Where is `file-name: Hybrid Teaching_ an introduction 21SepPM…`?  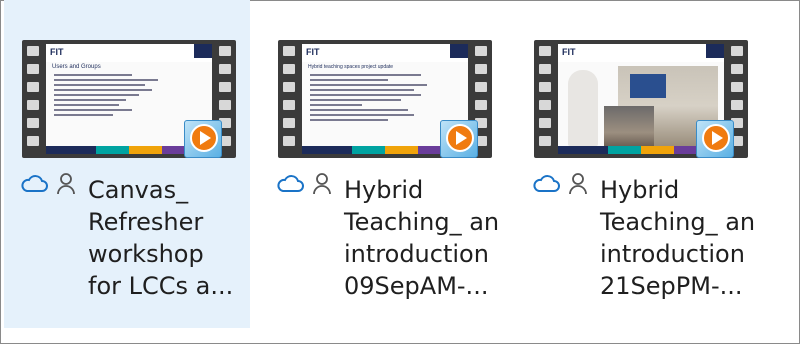
file-name: Hybrid Teaching_ an introduction 21SepPM… is located at coordinates (678, 238).